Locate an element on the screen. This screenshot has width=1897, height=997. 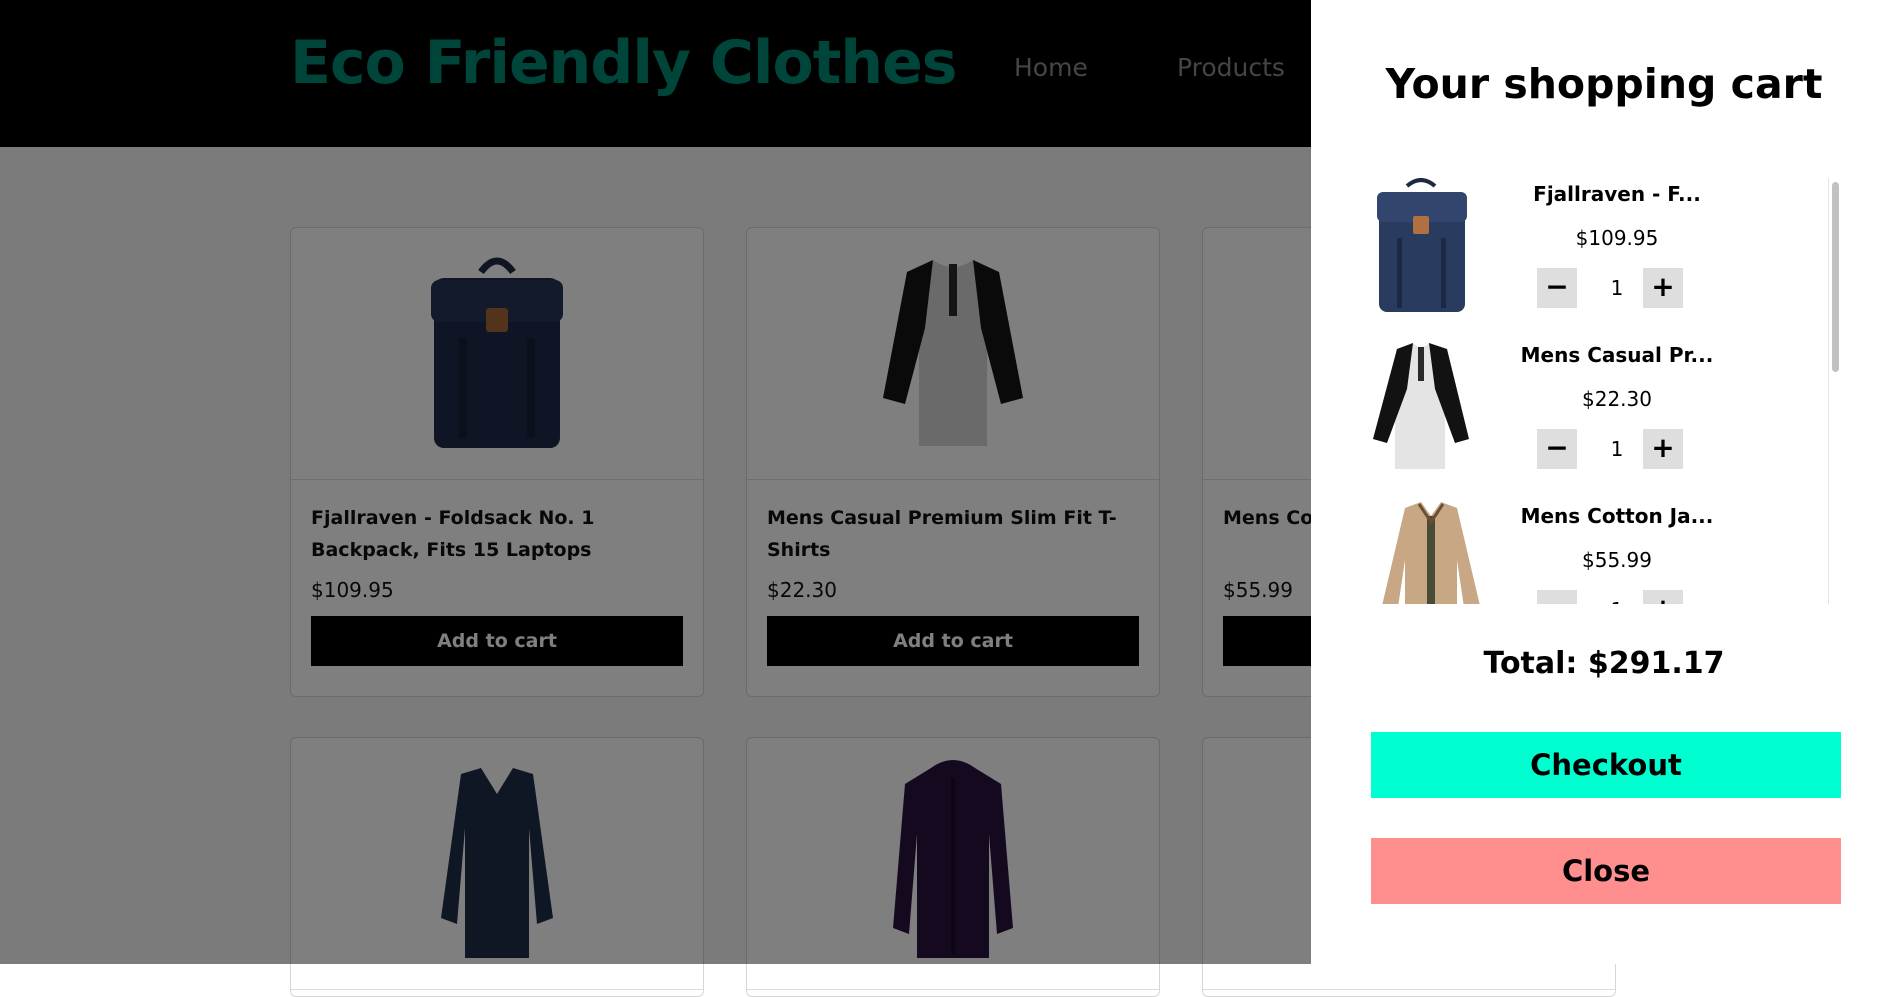
jacket-icon is located at coordinates (1425, 552).